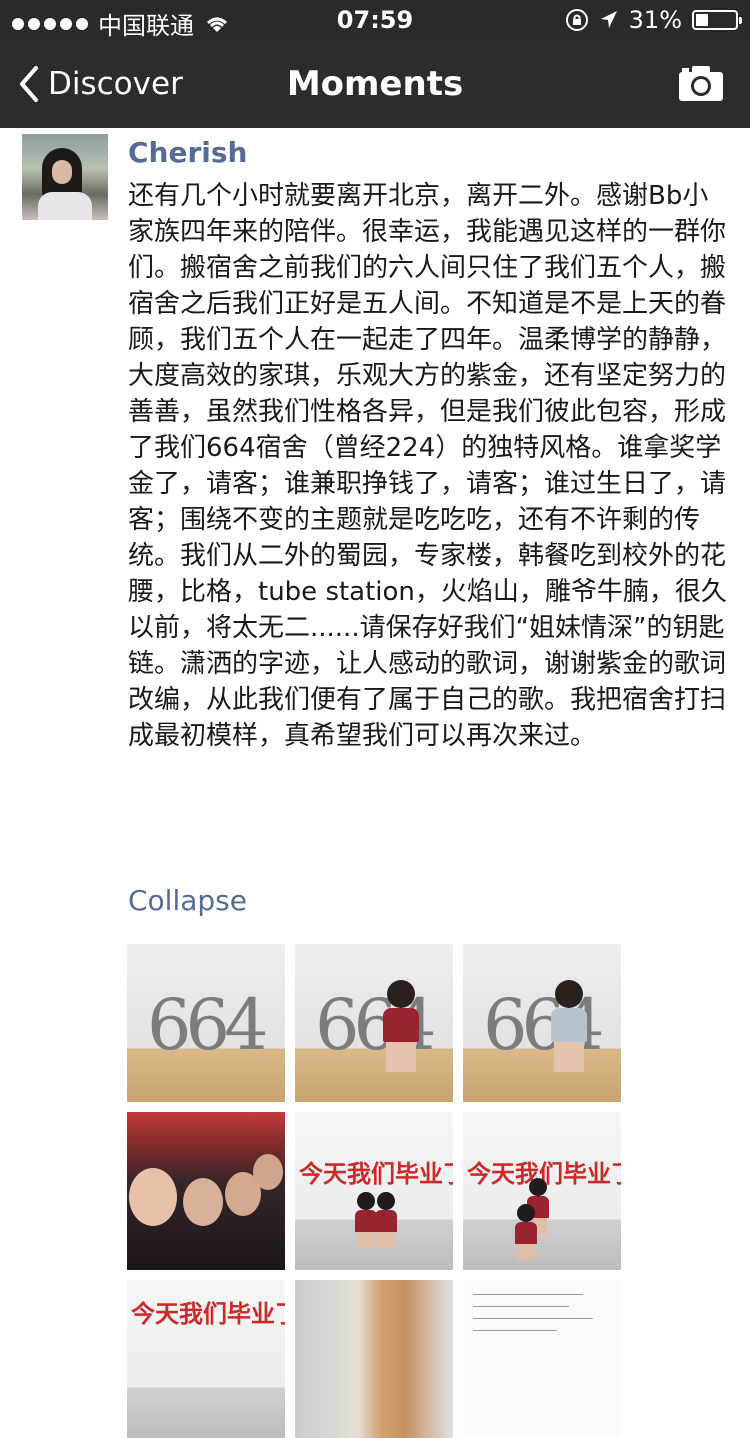 The height and width of the screenshot is (1438, 750). I want to click on status-right: 31%, so click(653, 20).